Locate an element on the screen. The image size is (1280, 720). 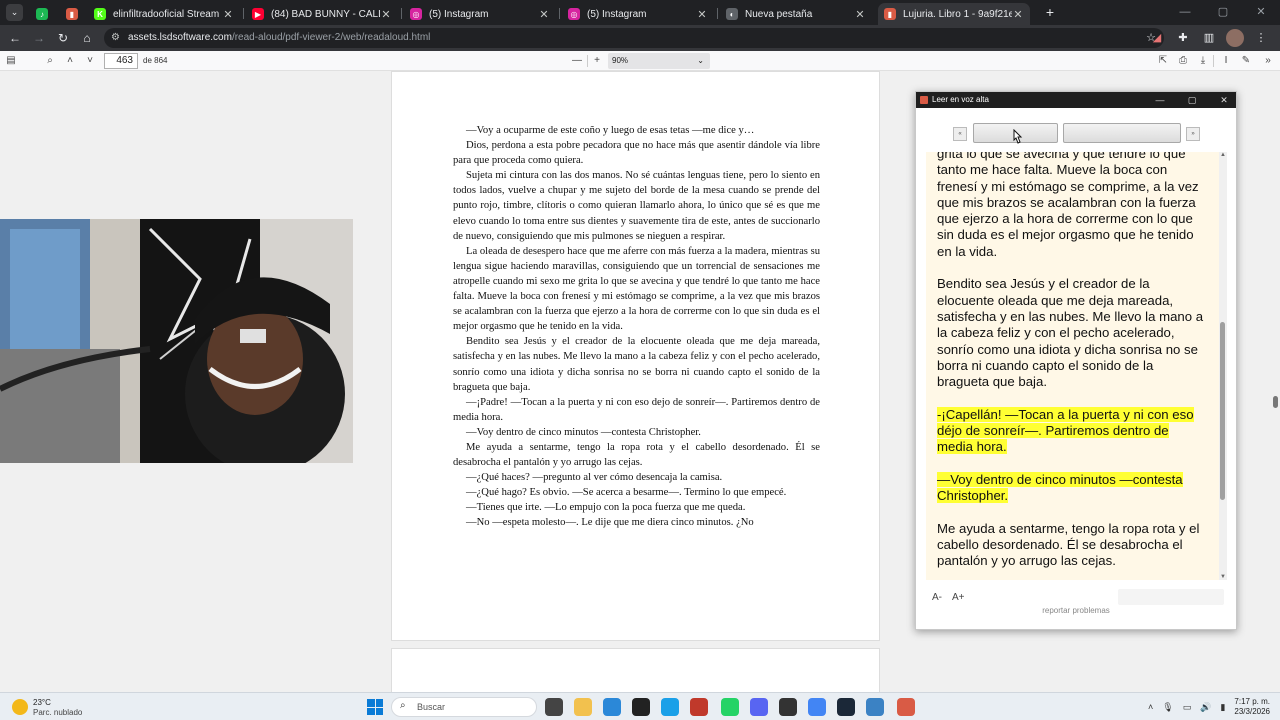
clock: 7:17 p. m. 23/3/2026 is located at coordinates (1252, 707).